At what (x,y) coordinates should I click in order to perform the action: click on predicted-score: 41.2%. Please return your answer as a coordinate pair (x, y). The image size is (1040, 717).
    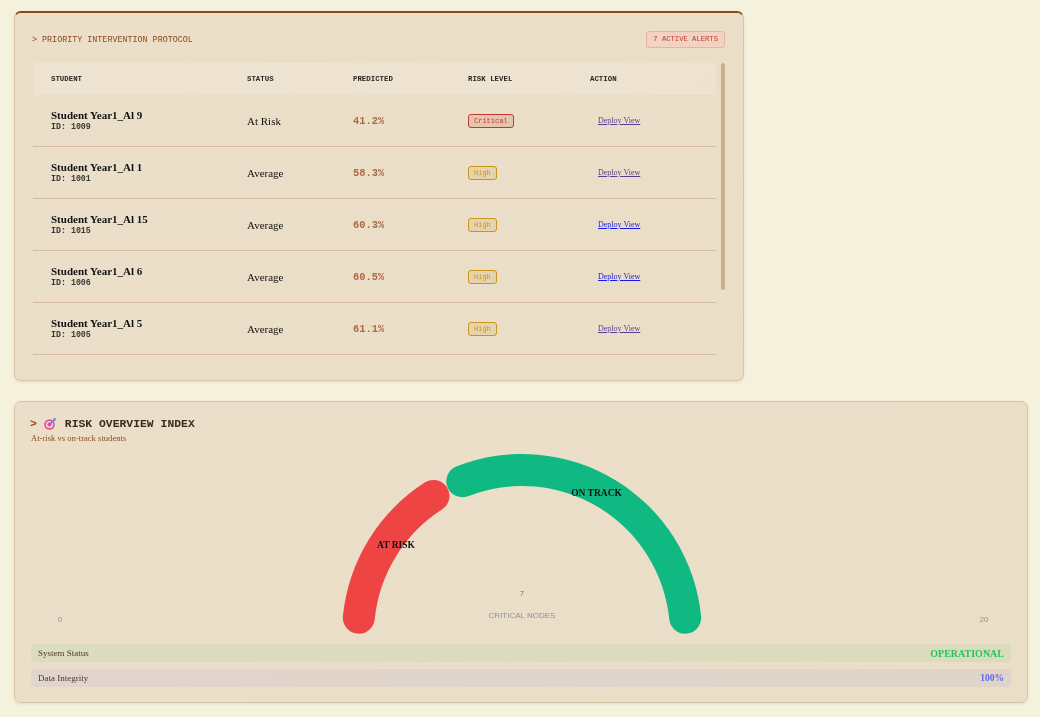
    Looking at the image, I should click on (369, 120).